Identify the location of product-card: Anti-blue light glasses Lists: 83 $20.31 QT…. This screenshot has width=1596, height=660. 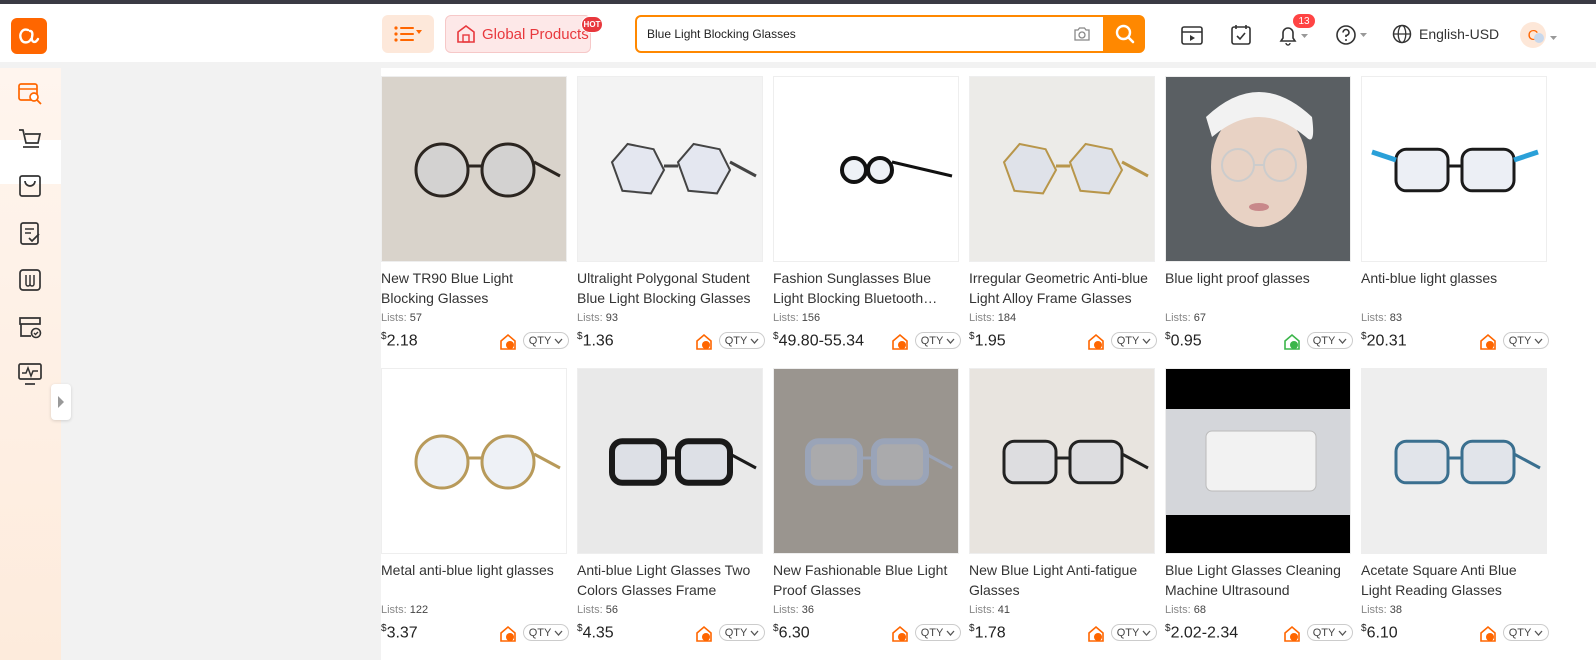
(1455, 214).